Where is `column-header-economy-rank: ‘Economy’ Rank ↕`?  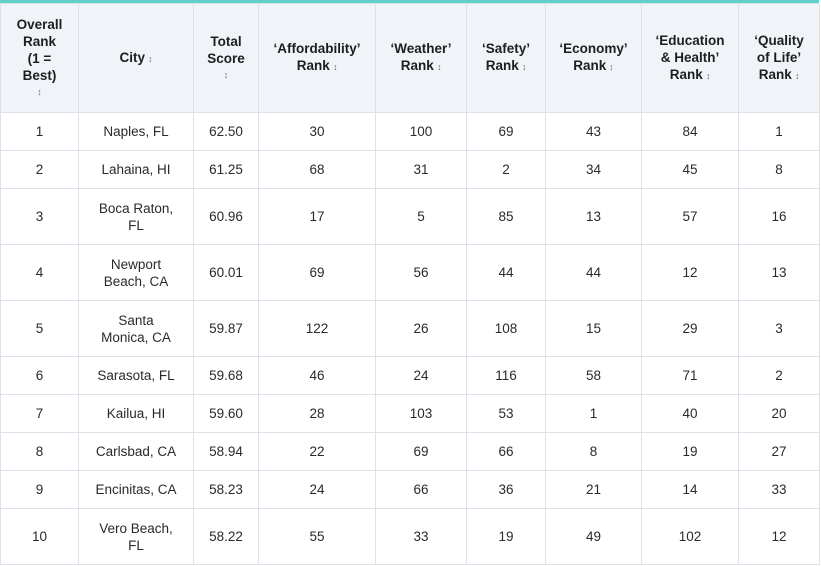 column-header-economy-rank: ‘Economy’ Rank ↕ is located at coordinates (593, 58).